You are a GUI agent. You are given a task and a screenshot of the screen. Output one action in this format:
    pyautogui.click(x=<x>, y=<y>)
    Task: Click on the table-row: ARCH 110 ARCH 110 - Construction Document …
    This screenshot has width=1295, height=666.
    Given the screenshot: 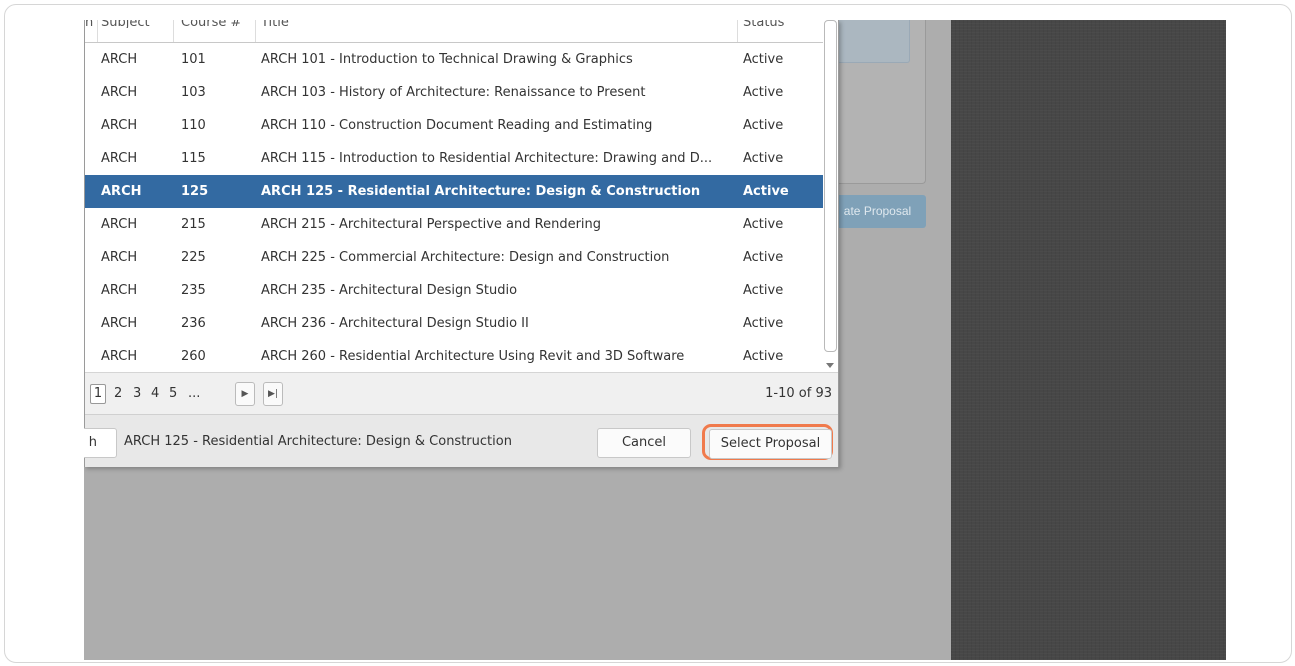 What is the action you would take?
    pyautogui.click(x=454, y=125)
    